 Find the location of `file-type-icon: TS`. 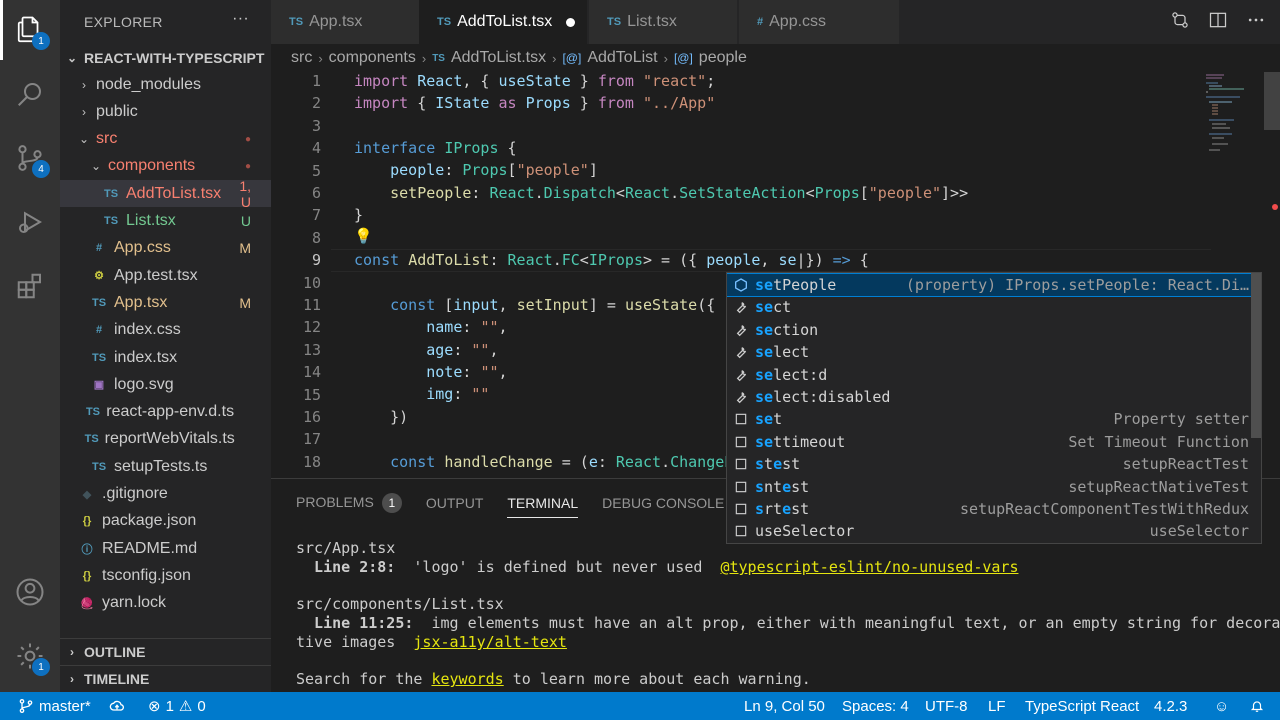

file-type-icon: TS is located at coordinates (111, 221).